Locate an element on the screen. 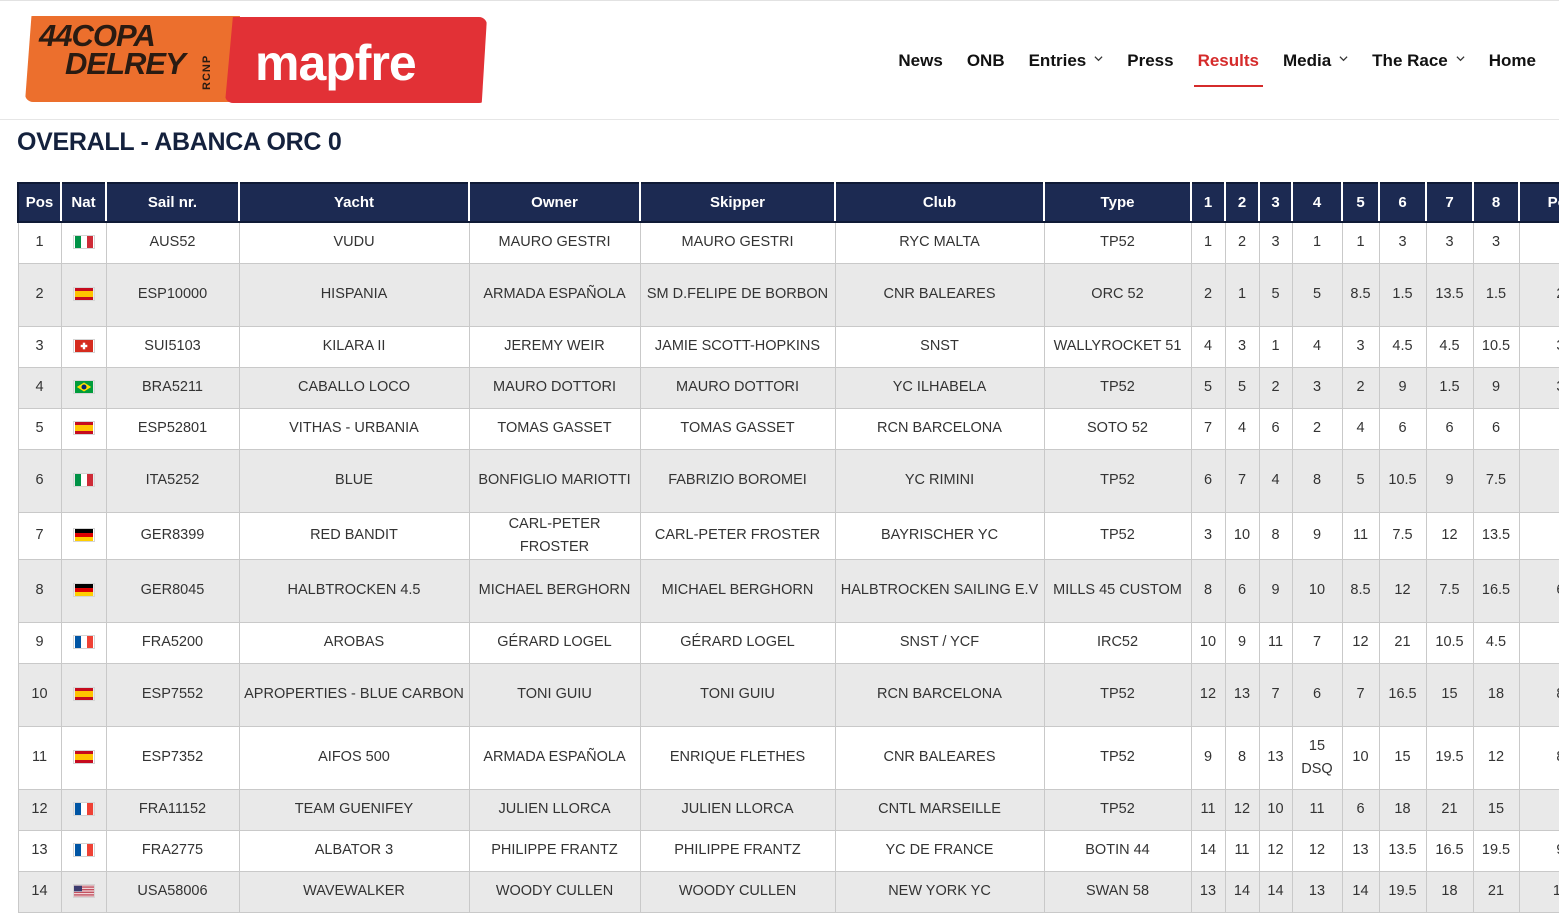  cell-owner: PHILIPPE FRANTZ is located at coordinates (554, 850).